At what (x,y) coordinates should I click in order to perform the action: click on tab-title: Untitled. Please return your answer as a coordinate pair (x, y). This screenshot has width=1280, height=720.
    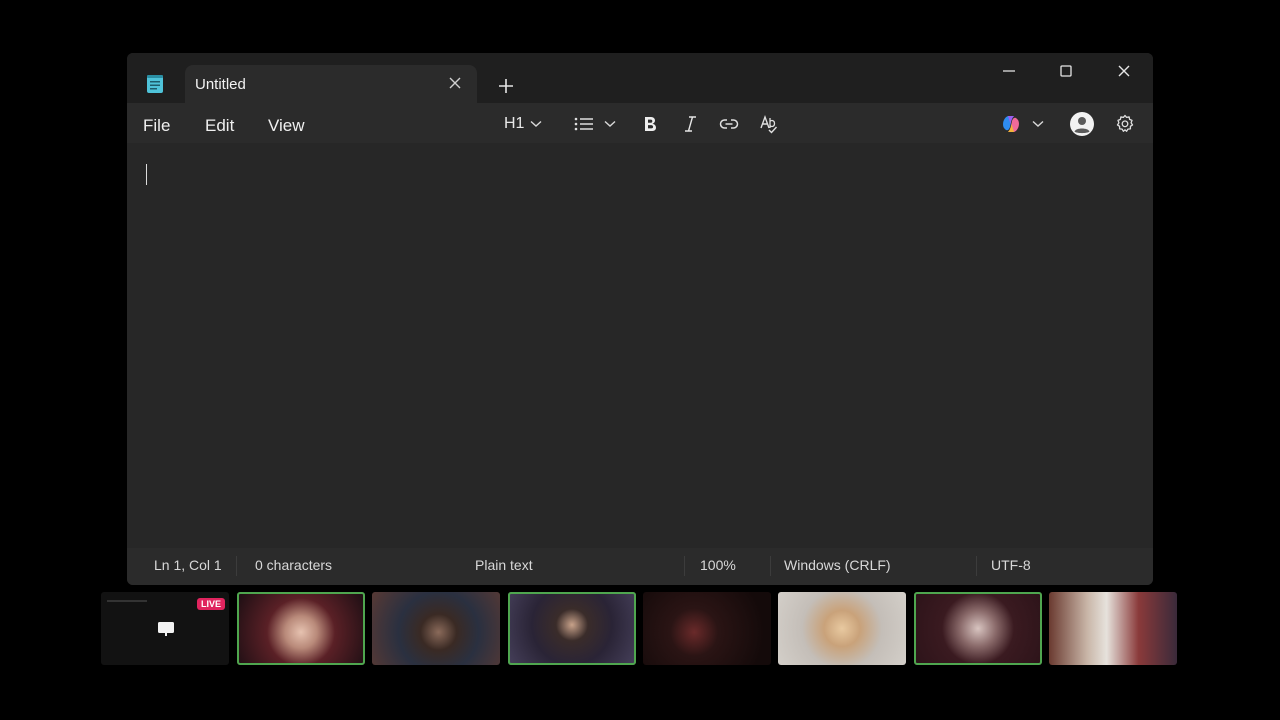
    Looking at the image, I should click on (220, 84).